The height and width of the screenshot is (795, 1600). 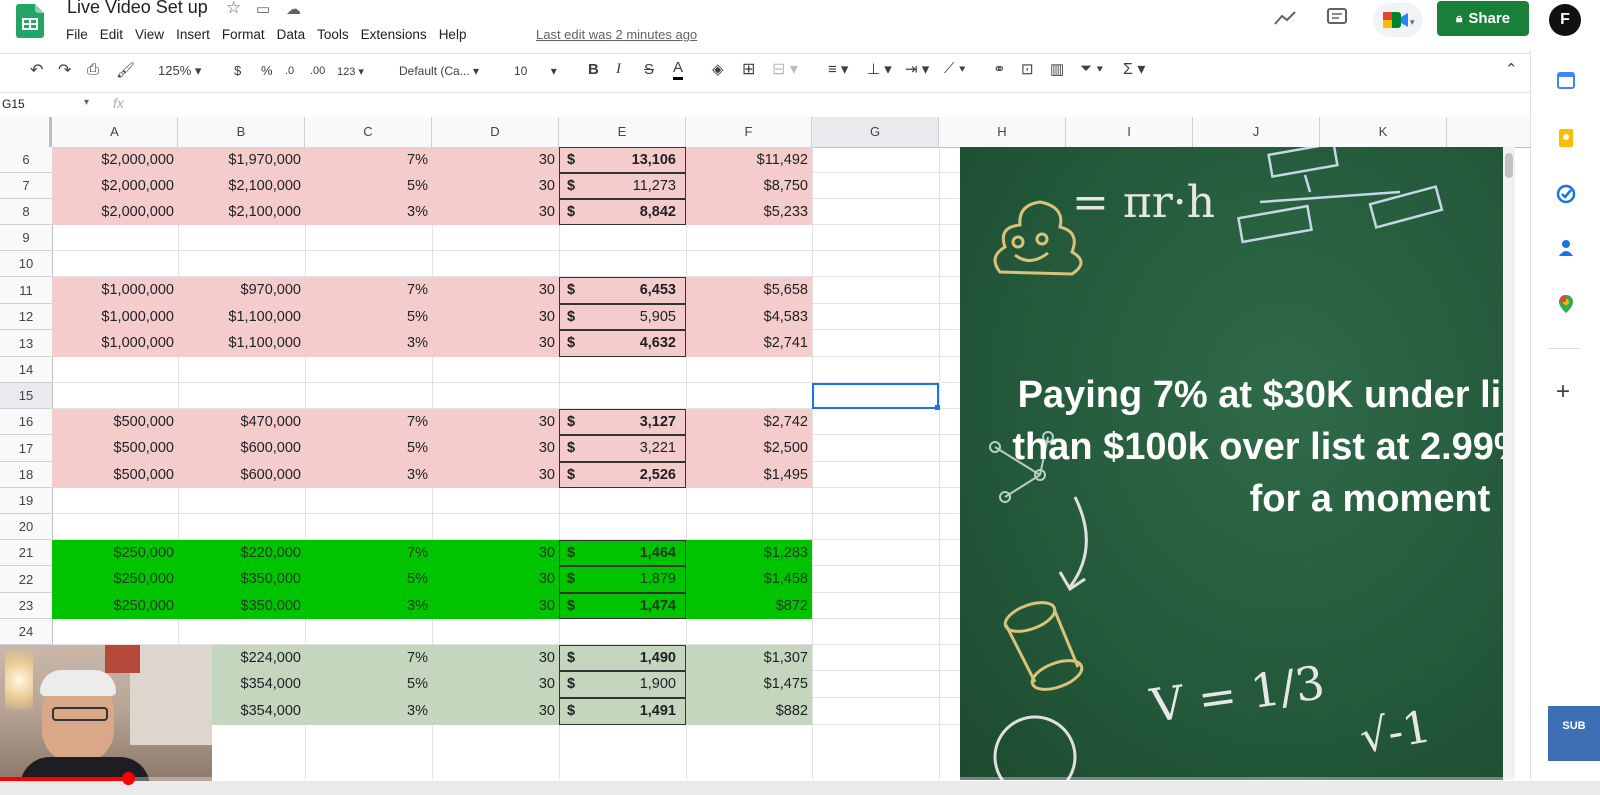 I want to click on comments-icon, so click(x=1337, y=18).